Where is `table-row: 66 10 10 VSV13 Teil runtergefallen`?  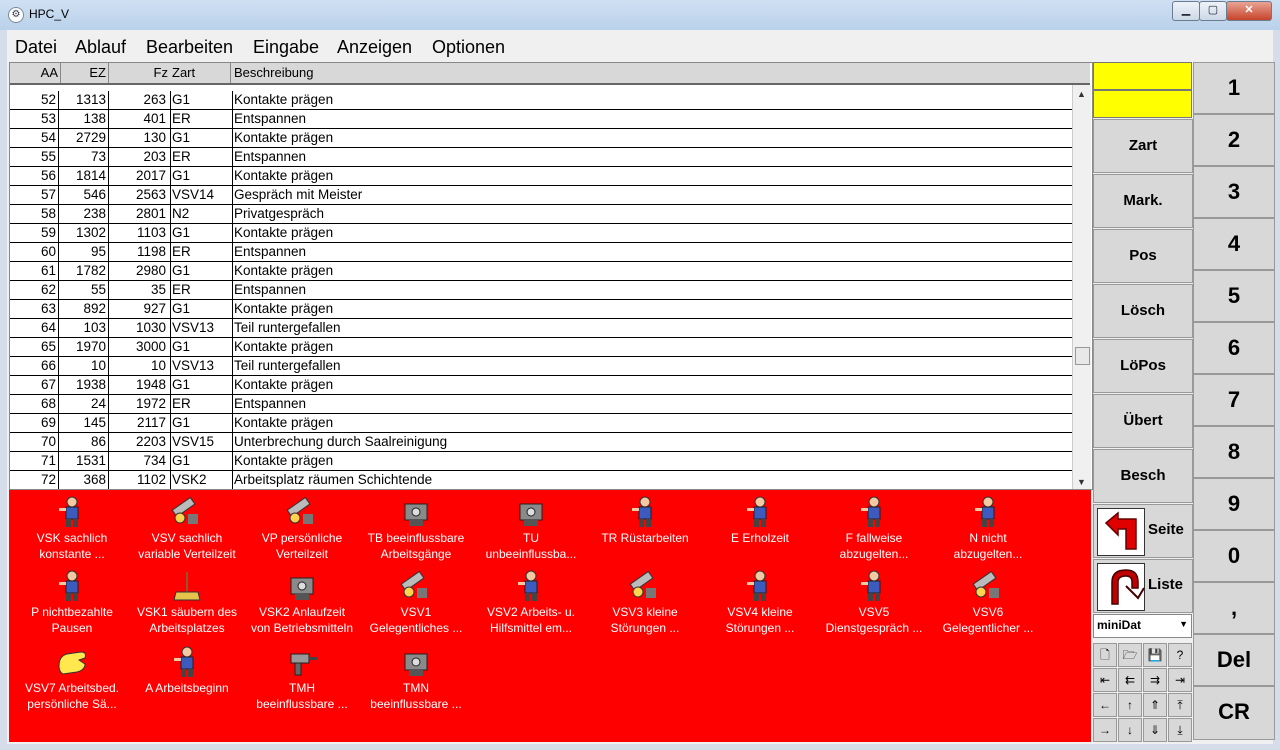 table-row: 66 10 10 VSV13 Teil runtergefallen is located at coordinates (541, 366).